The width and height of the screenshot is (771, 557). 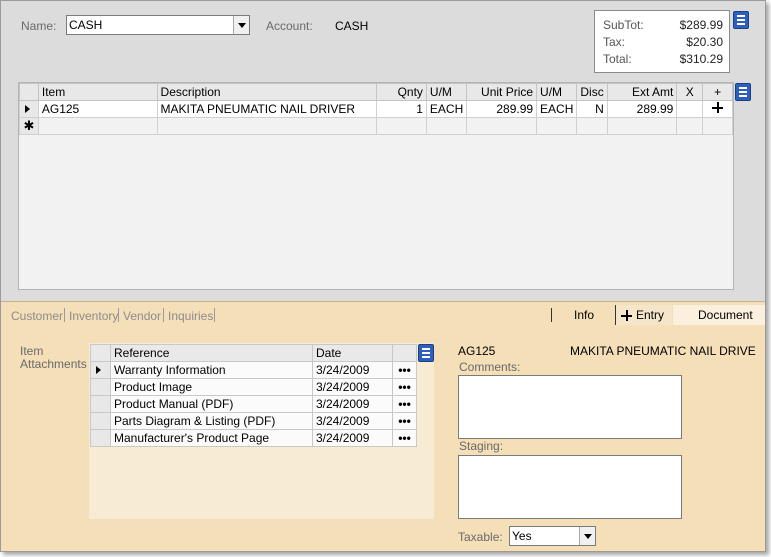 What do you see at coordinates (97, 126) in the screenshot?
I see `new-cell-item` at bounding box center [97, 126].